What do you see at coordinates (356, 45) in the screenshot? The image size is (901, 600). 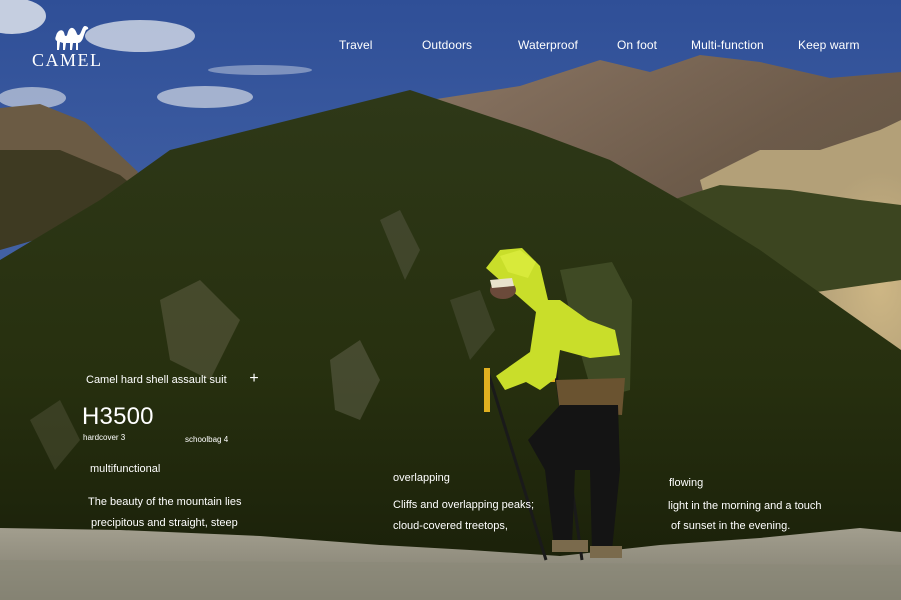 I see `nav-item-travel: Travel` at bounding box center [356, 45].